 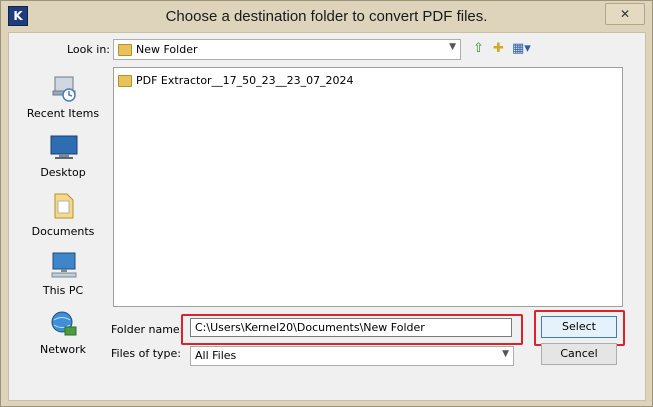 What do you see at coordinates (64, 323) in the screenshot?
I see `network-icon` at bounding box center [64, 323].